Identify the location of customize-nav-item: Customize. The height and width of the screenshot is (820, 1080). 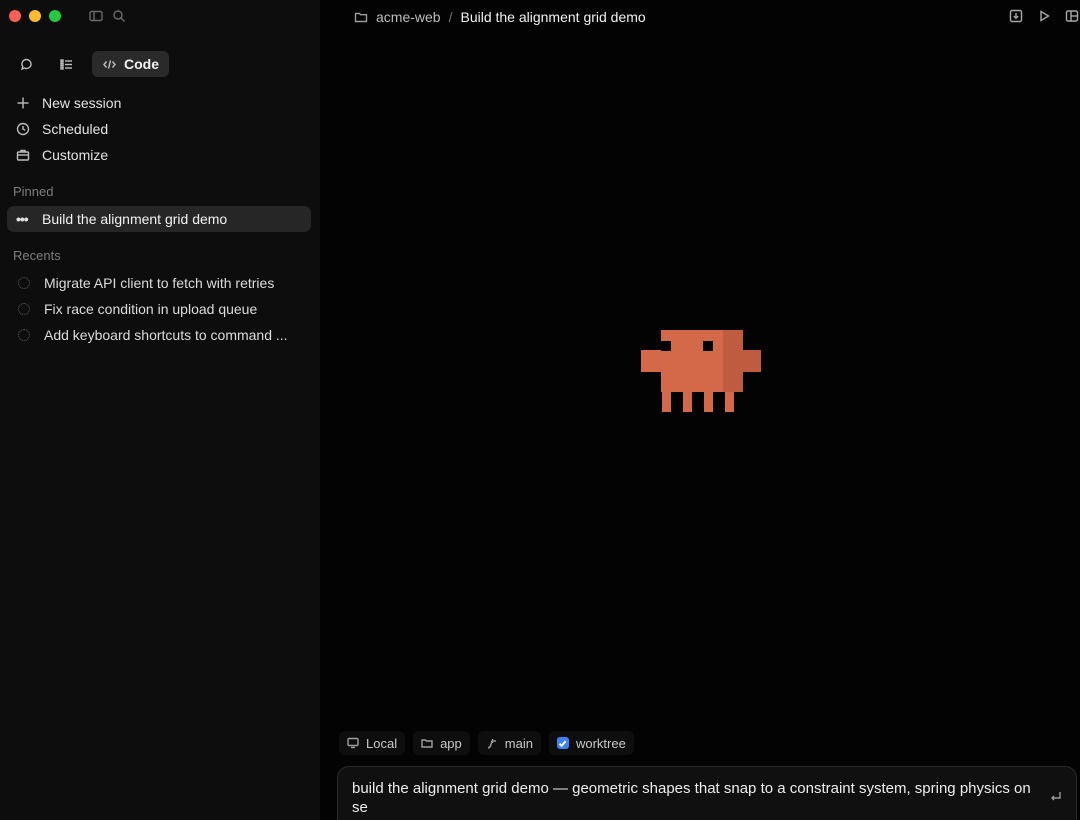
(160, 155).